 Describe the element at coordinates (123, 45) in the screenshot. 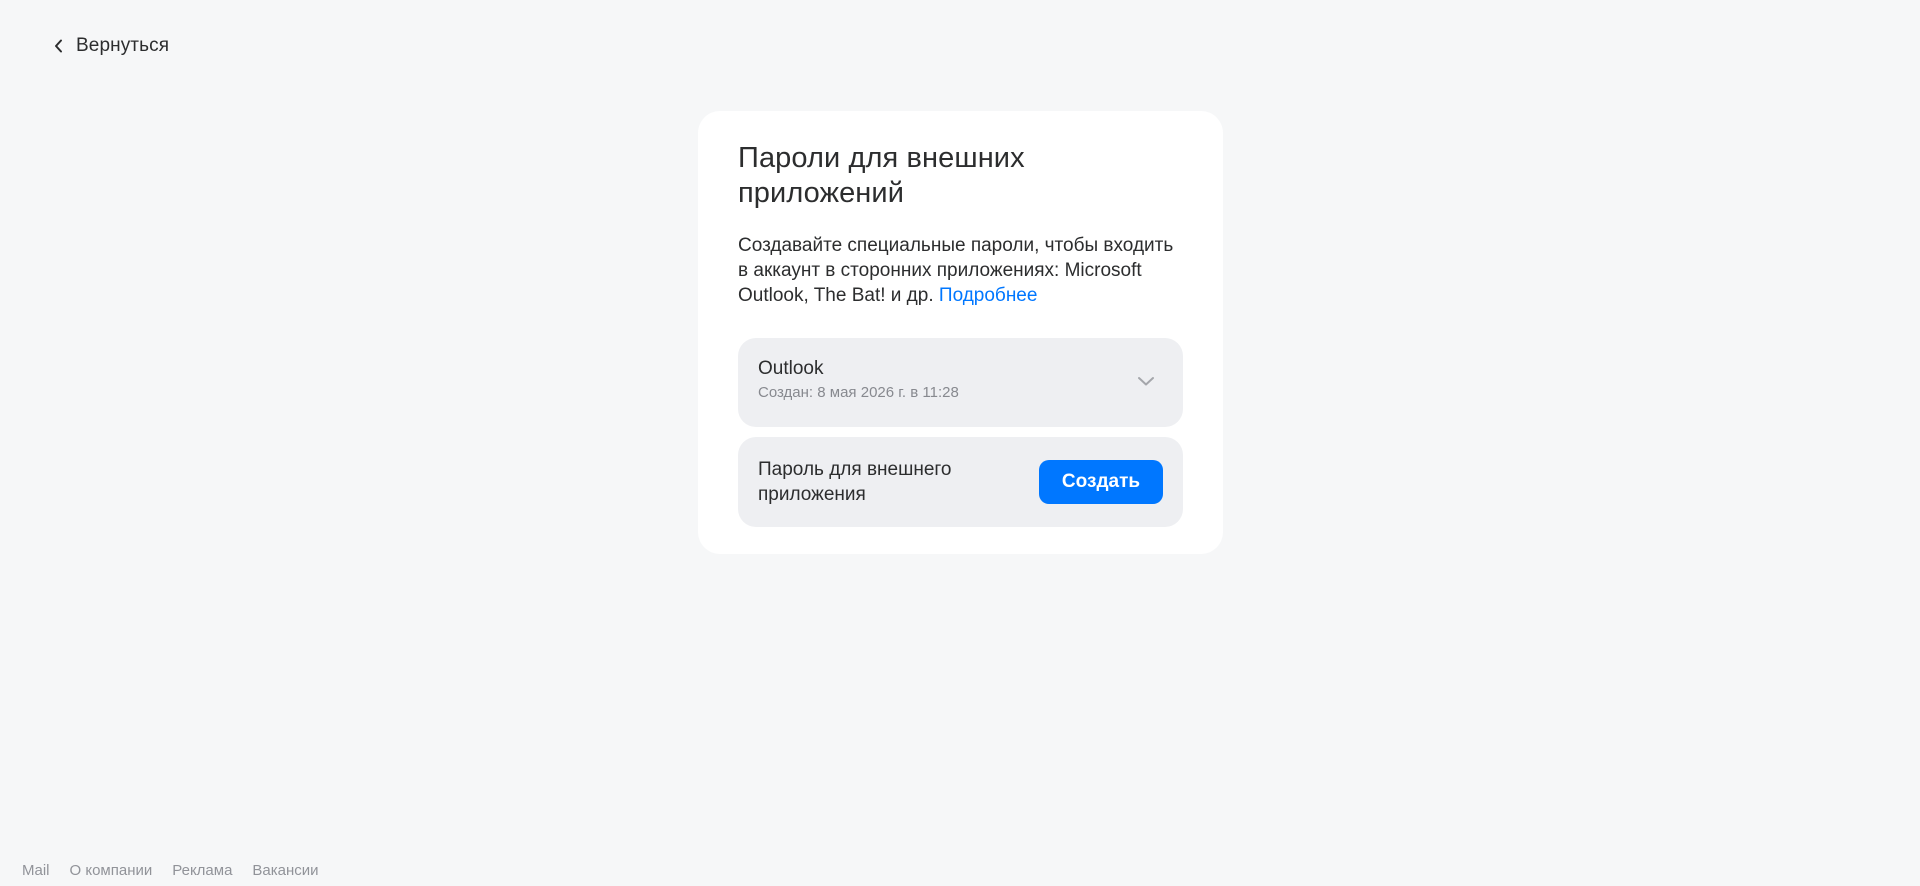

I see `back-label: Вернуться` at that location.